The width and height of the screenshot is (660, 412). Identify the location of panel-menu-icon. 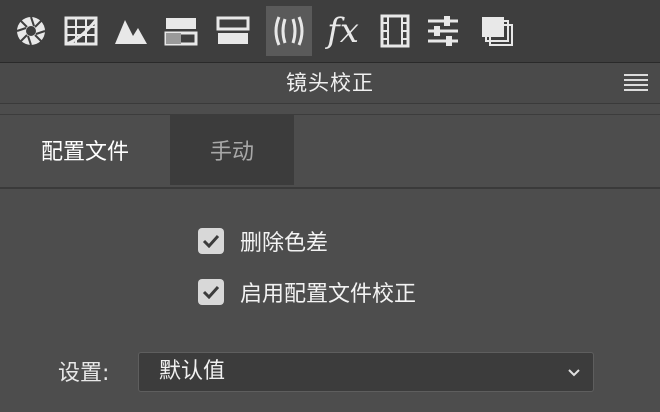
(636, 83).